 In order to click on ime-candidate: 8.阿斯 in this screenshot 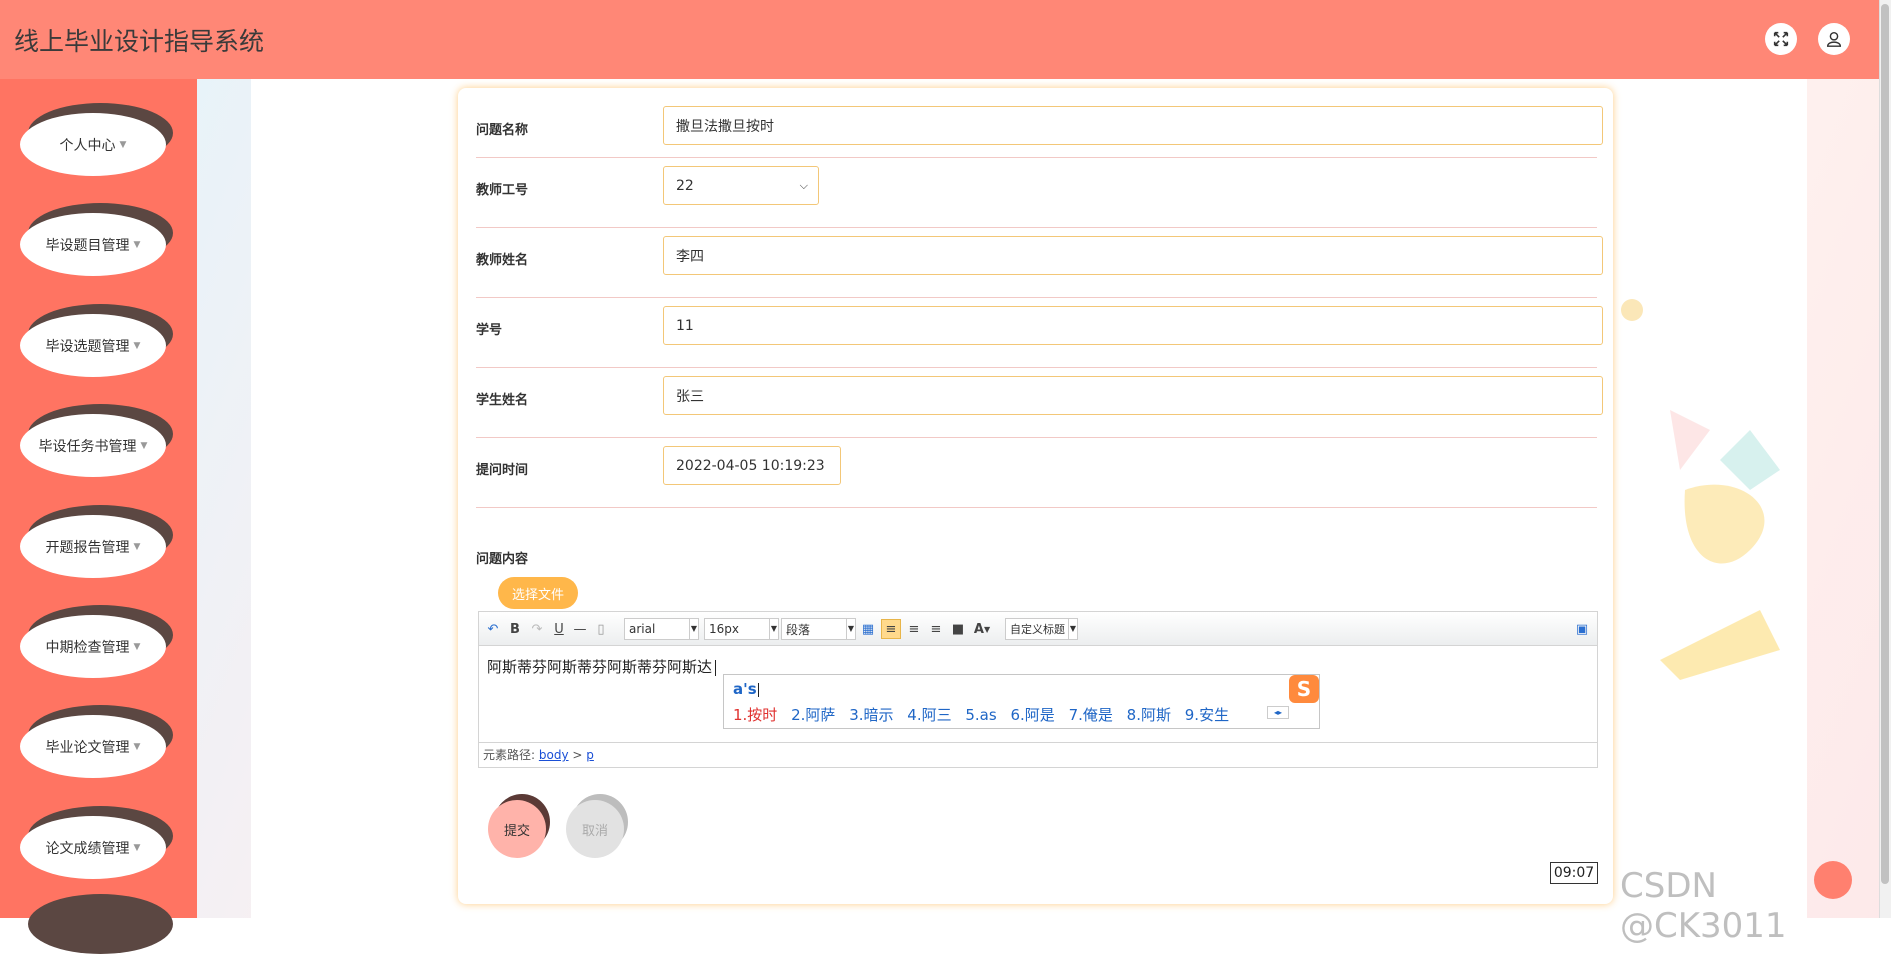, I will do `click(1149, 715)`.